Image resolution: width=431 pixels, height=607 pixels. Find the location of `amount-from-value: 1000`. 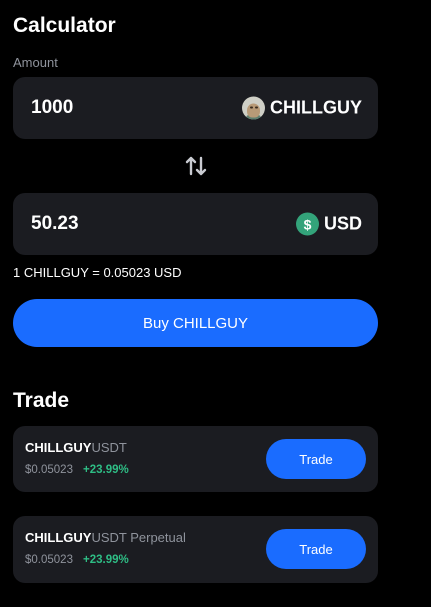

amount-from-value: 1000 is located at coordinates (52, 108).